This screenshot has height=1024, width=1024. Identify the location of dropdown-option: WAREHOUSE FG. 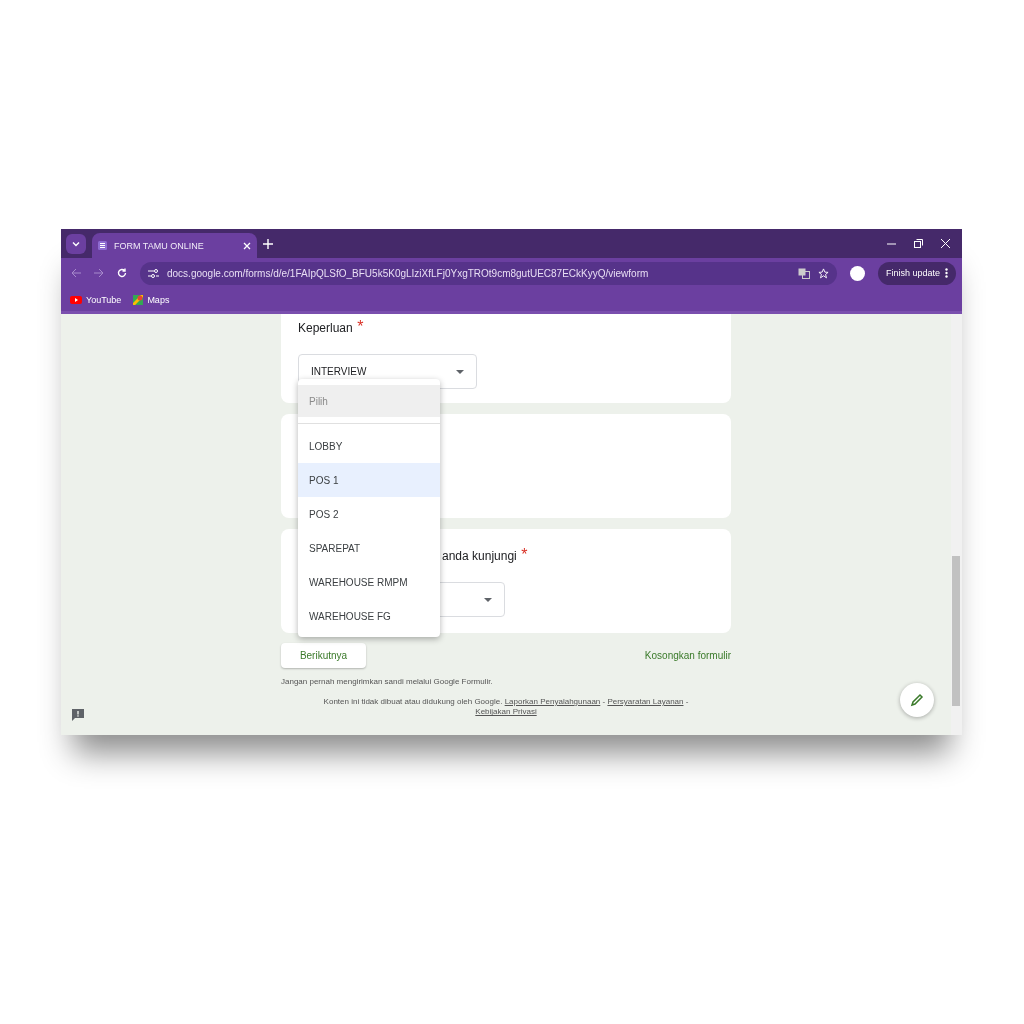
(369, 616).